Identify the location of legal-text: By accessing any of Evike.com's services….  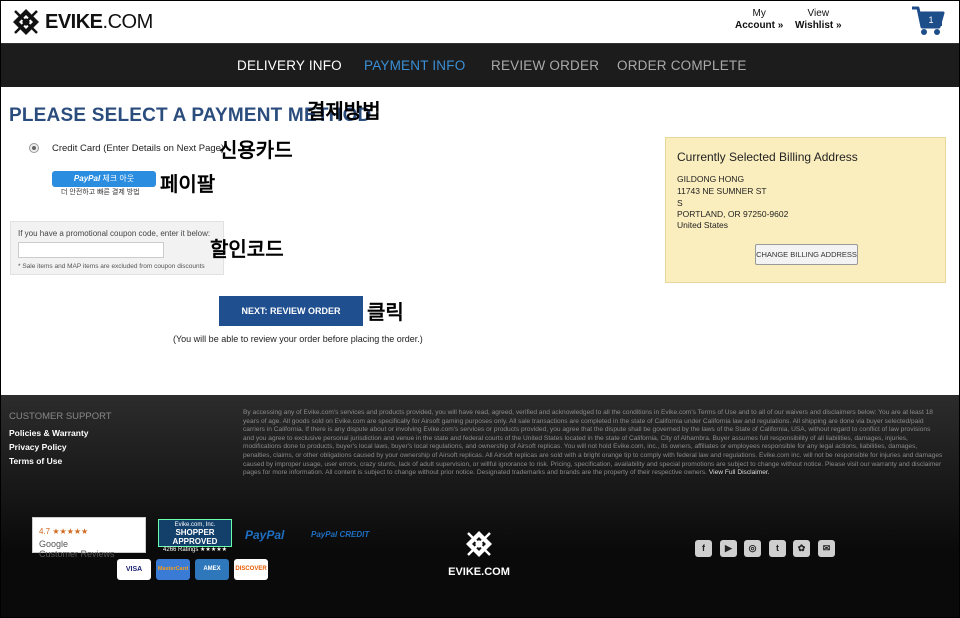
(593, 443).